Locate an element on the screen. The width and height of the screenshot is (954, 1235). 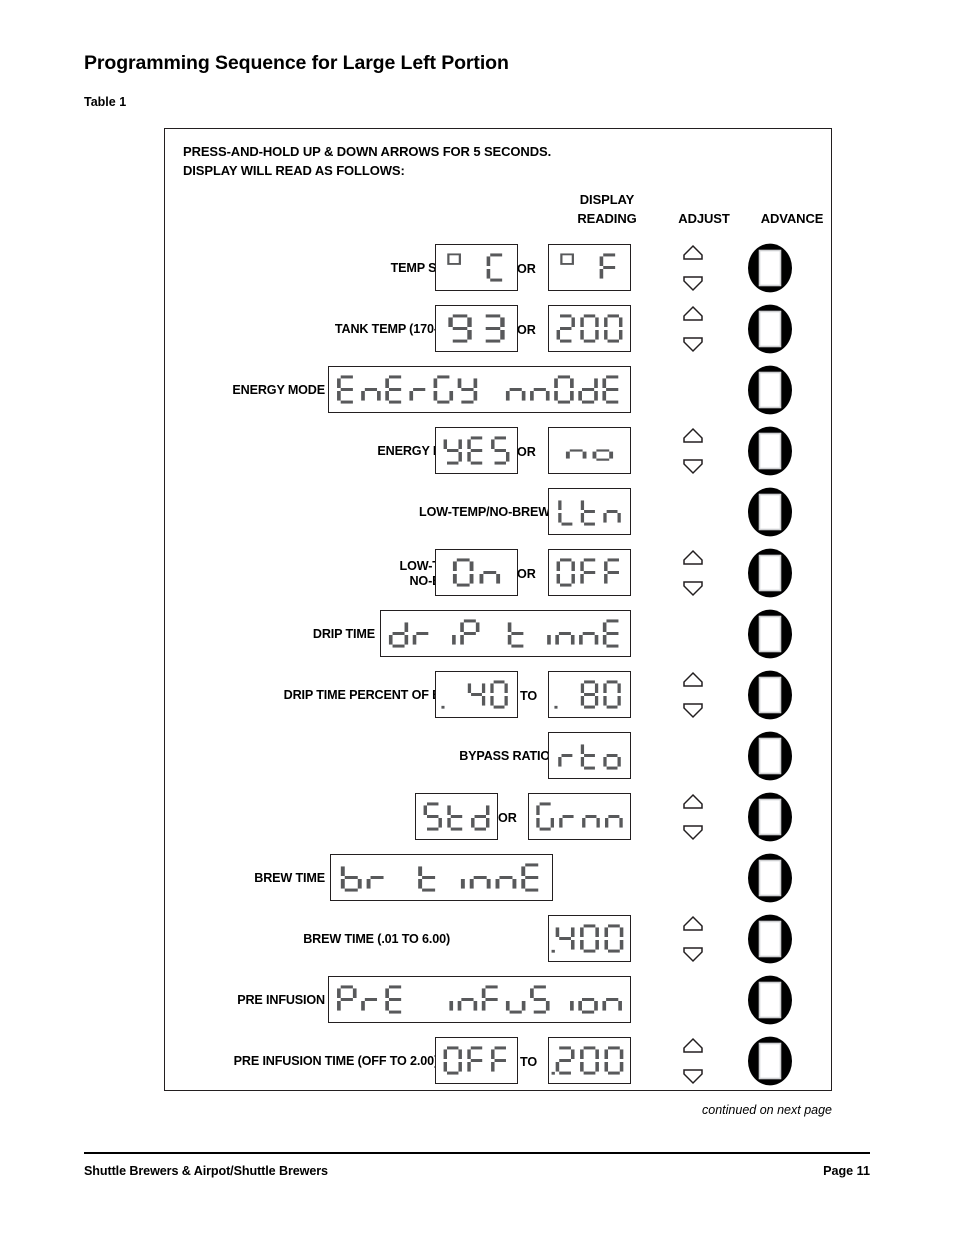
table-row: BREW TIME is located at coordinates (498, 878).